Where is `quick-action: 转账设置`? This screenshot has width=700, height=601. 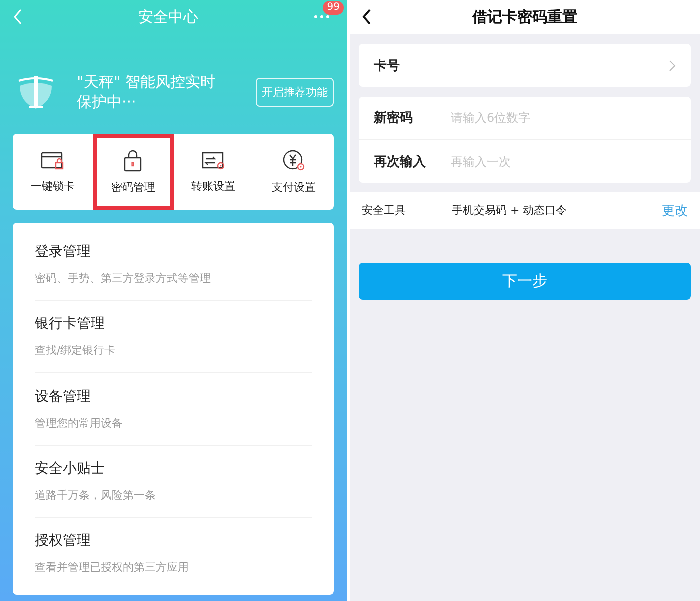
quick-action: 转账设置 is located at coordinates (214, 172).